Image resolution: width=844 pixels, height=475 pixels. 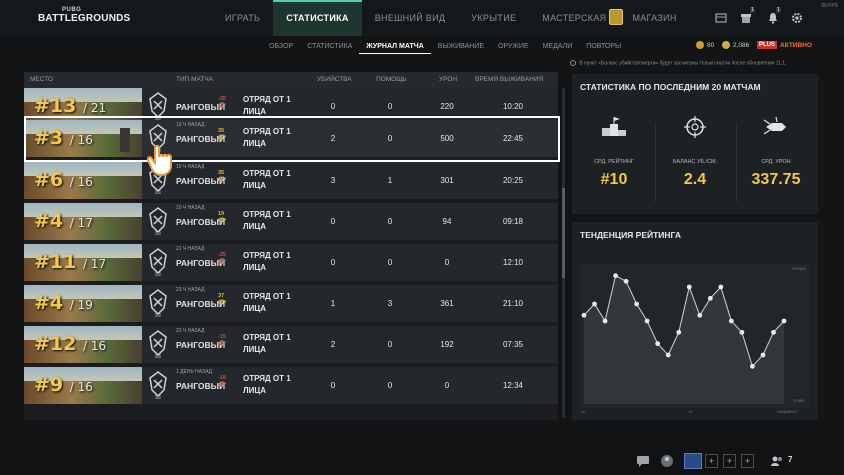 What do you see at coordinates (278, 385) in the screenshot?
I see `squad-type: ОТРЯД ОТ 1 ЛИЦА` at bounding box center [278, 385].